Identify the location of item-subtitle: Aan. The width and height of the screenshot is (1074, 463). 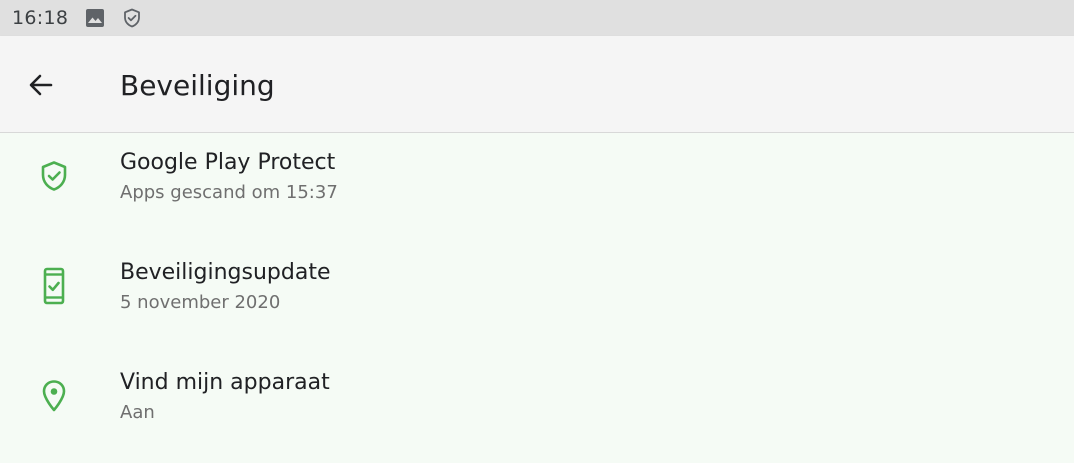
(137, 412).